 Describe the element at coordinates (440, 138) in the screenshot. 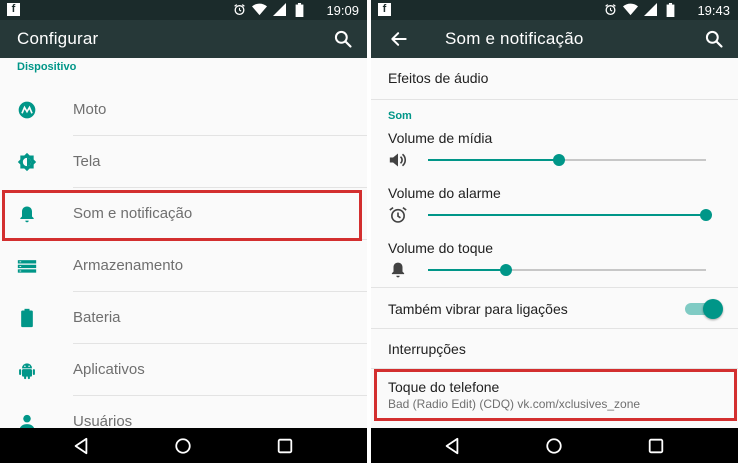

I see `media-volume-label: Volume de mídia` at that location.